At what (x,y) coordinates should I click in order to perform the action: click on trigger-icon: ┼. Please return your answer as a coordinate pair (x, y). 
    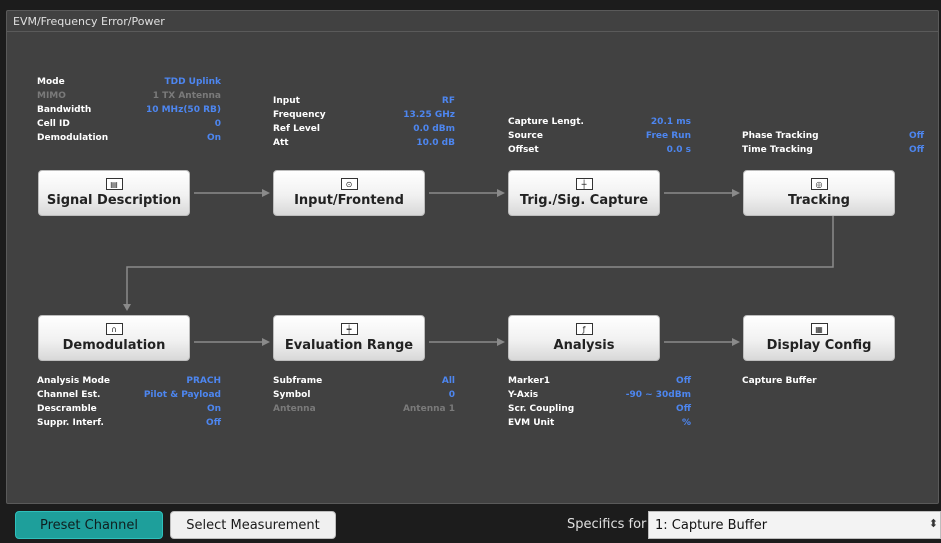
    Looking at the image, I should click on (584, 184).